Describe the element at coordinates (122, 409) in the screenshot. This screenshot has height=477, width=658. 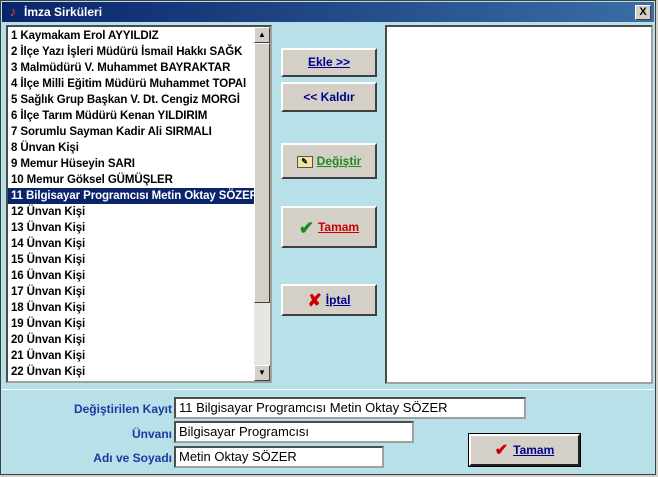
I see `degistirilen-kayit-label: Değiştirilen Kayıt` at that location.